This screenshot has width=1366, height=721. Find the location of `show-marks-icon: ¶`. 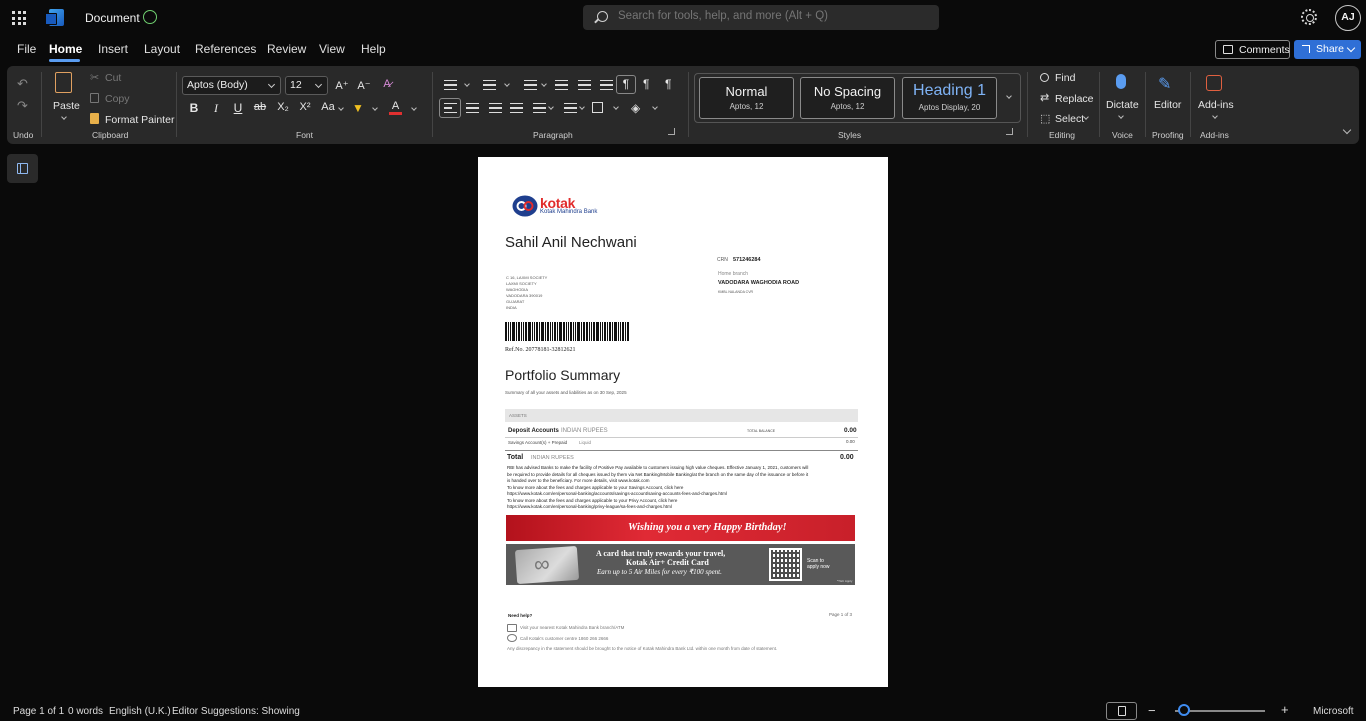

show-marks-icon: ¶ is located at coordinates (668, 84).